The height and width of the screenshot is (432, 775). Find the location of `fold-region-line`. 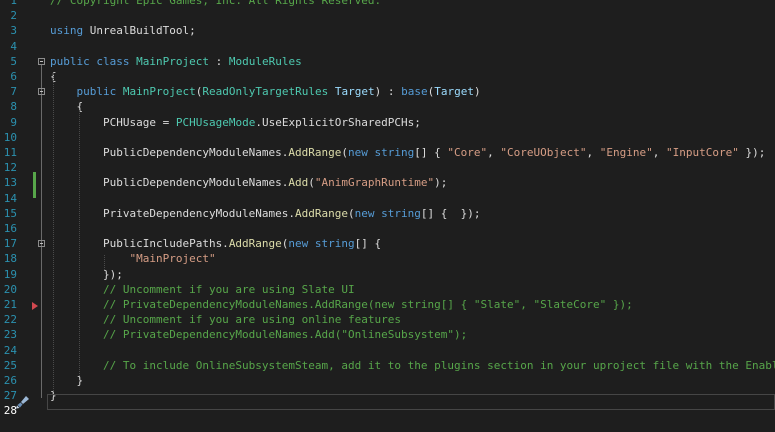

fold-region-line is located at coordinates (41, 231).